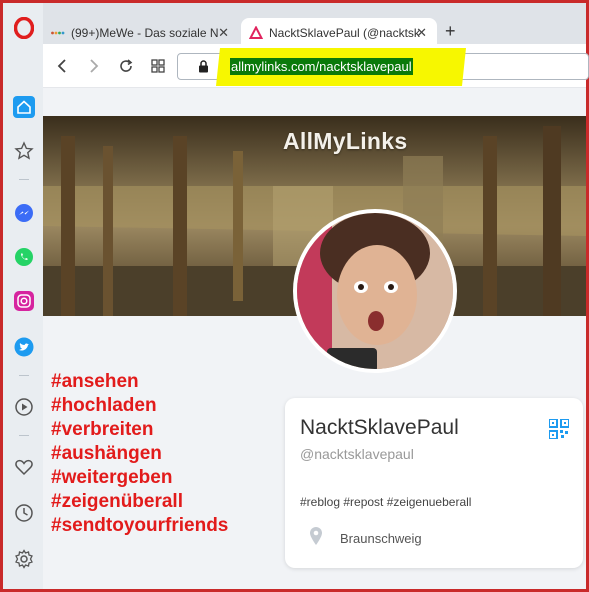  What do you see at coordinates (386, 502) in the screenshot?
I see `profile-tags: #reblog #repost #zeigenueberall` at bounding box center [386, 502].